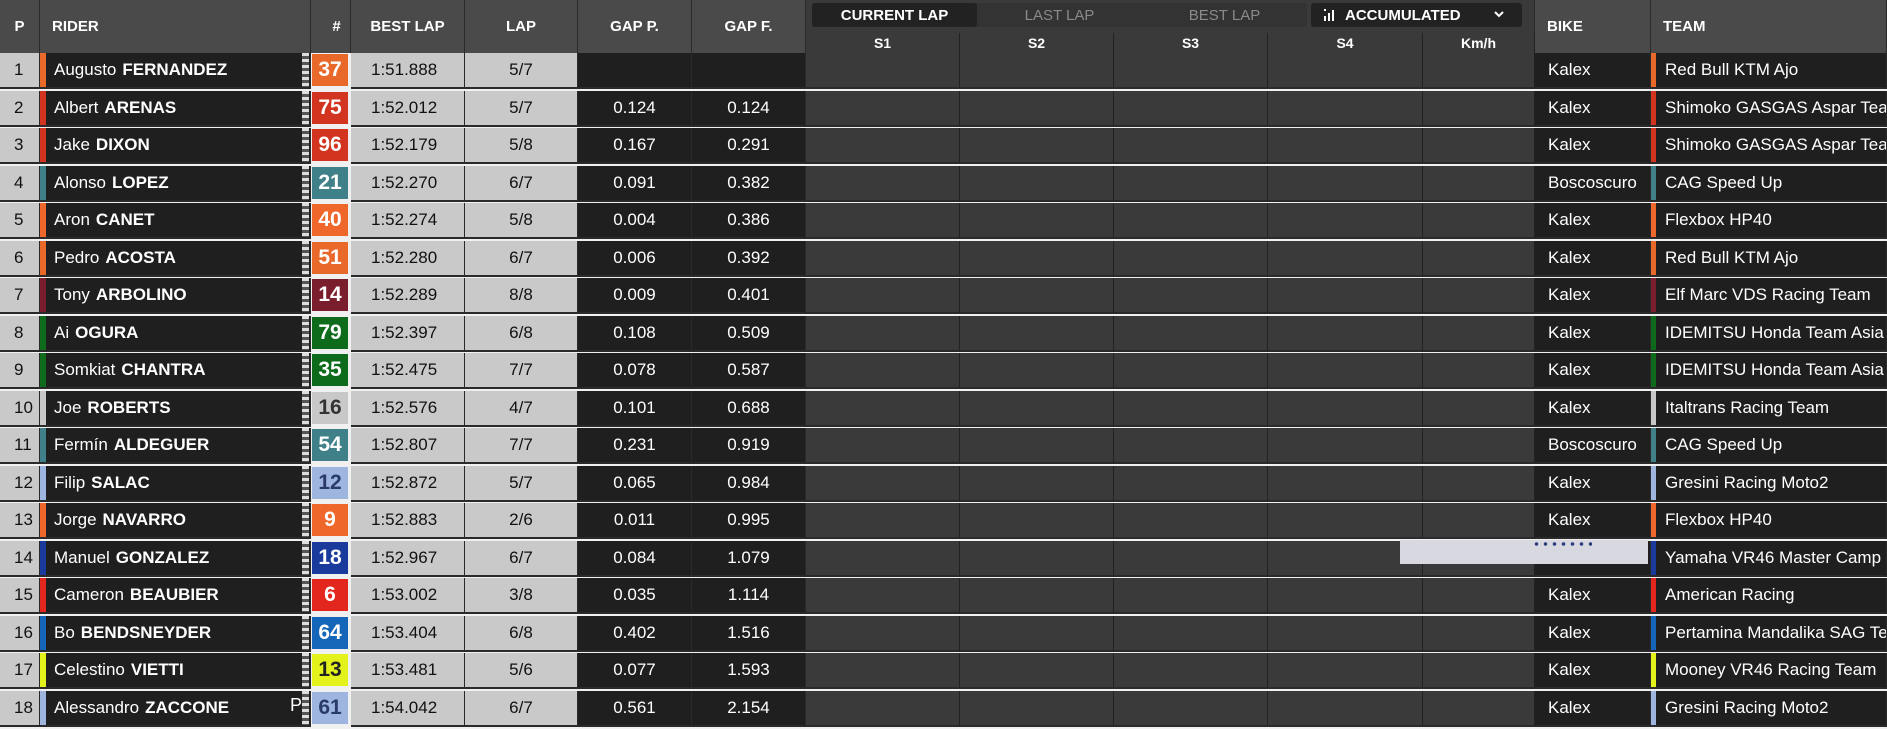 The width and height of the screenshot is (1887, 729). Describe the element at coordinates (1059, 15) in the screenshot. I see `tab-last-lap: LAST LAP` at that location.